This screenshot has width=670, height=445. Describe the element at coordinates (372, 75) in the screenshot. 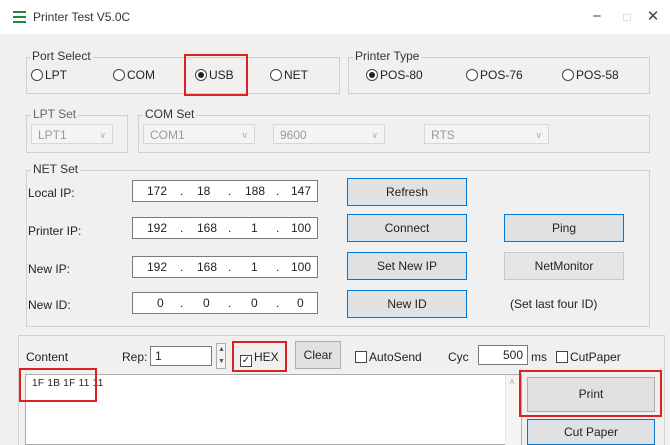

I see `radio-circle-selected` at that location.